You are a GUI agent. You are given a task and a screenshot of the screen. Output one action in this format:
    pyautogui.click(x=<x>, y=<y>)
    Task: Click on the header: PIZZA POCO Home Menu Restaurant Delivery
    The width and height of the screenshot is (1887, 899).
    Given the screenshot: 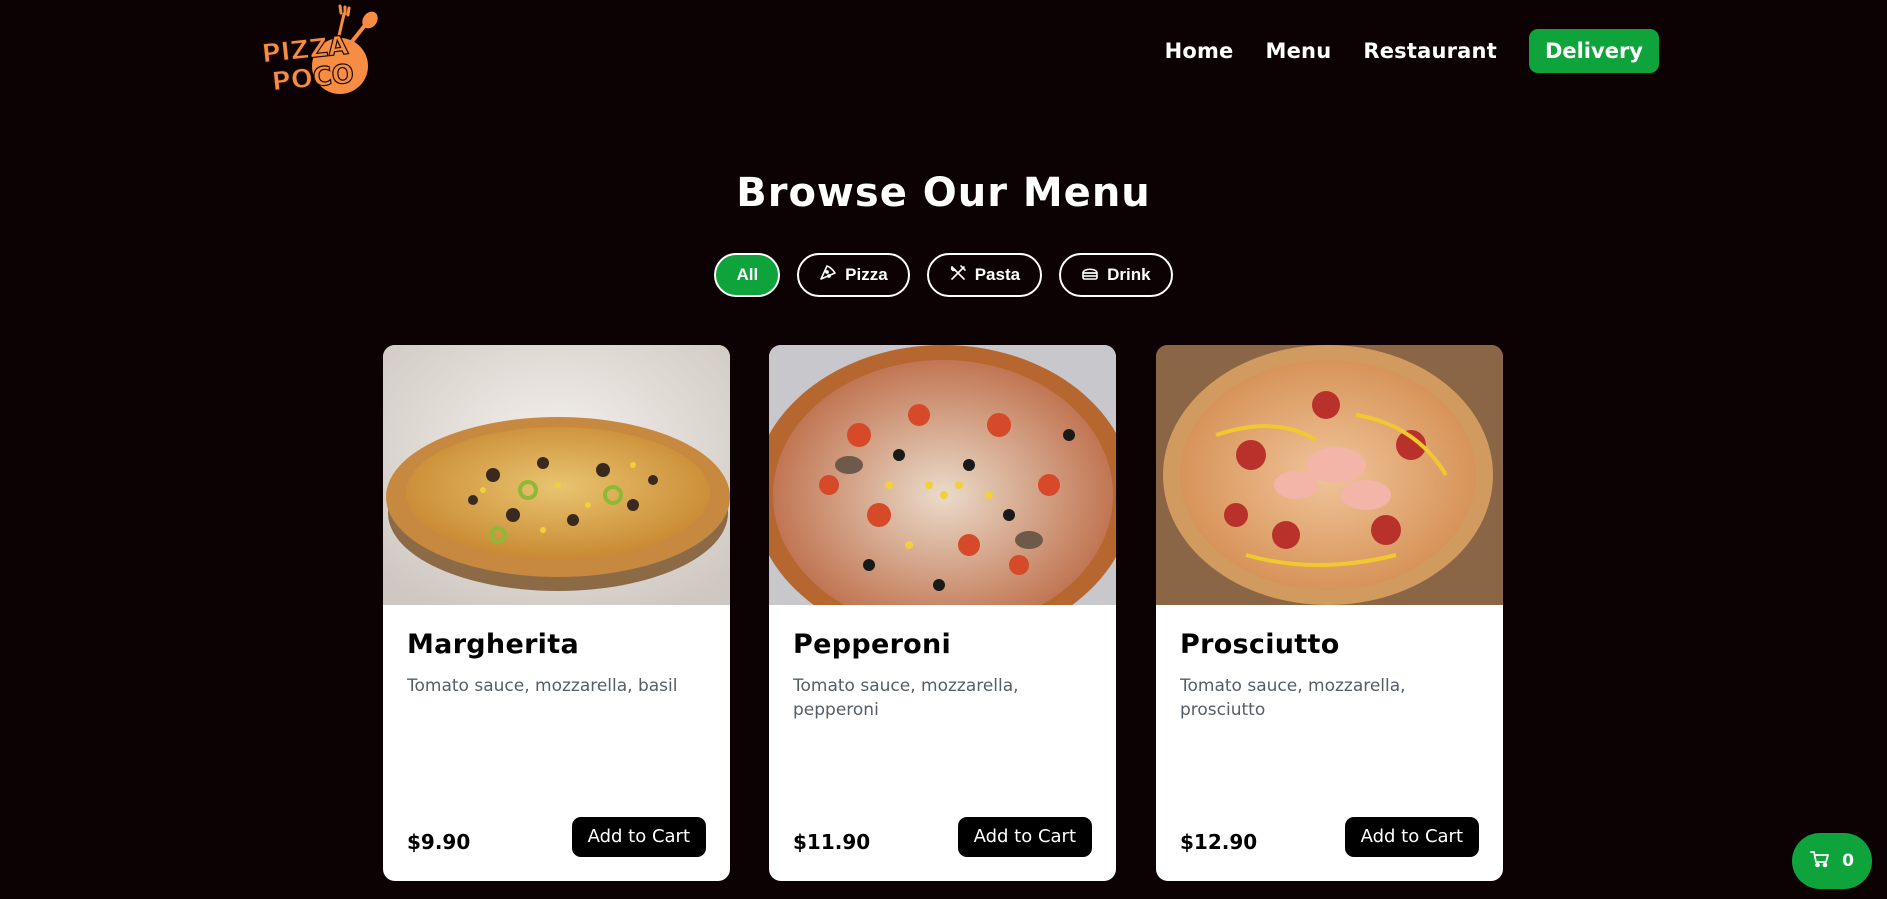 What is the action you would take?
    pyautogui.click(x=943, y=55)
    